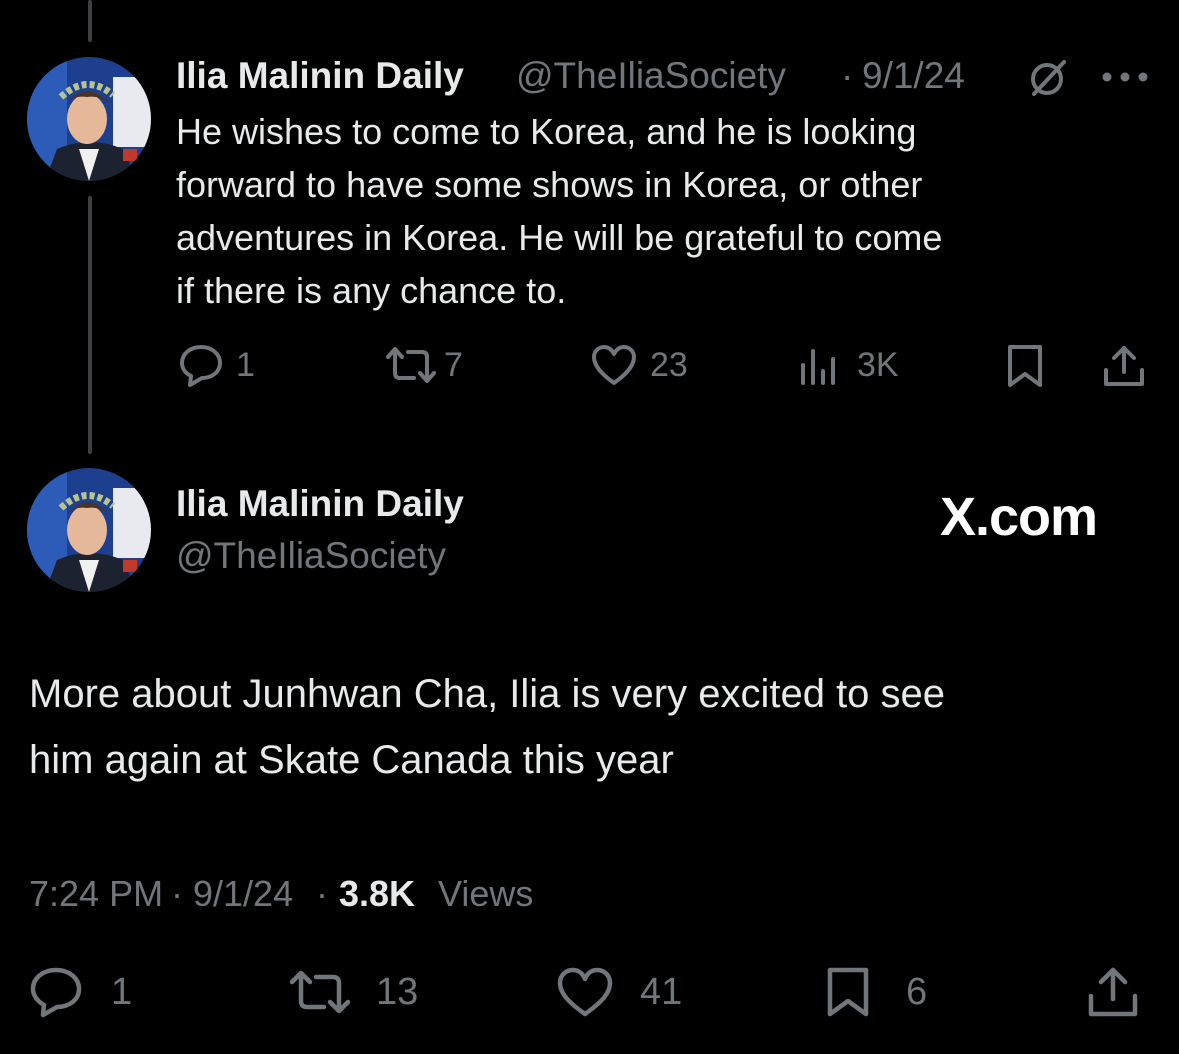  Describe the element at coordinates (90, 21) in the screenshot. I see `thread-line-top` at that location.